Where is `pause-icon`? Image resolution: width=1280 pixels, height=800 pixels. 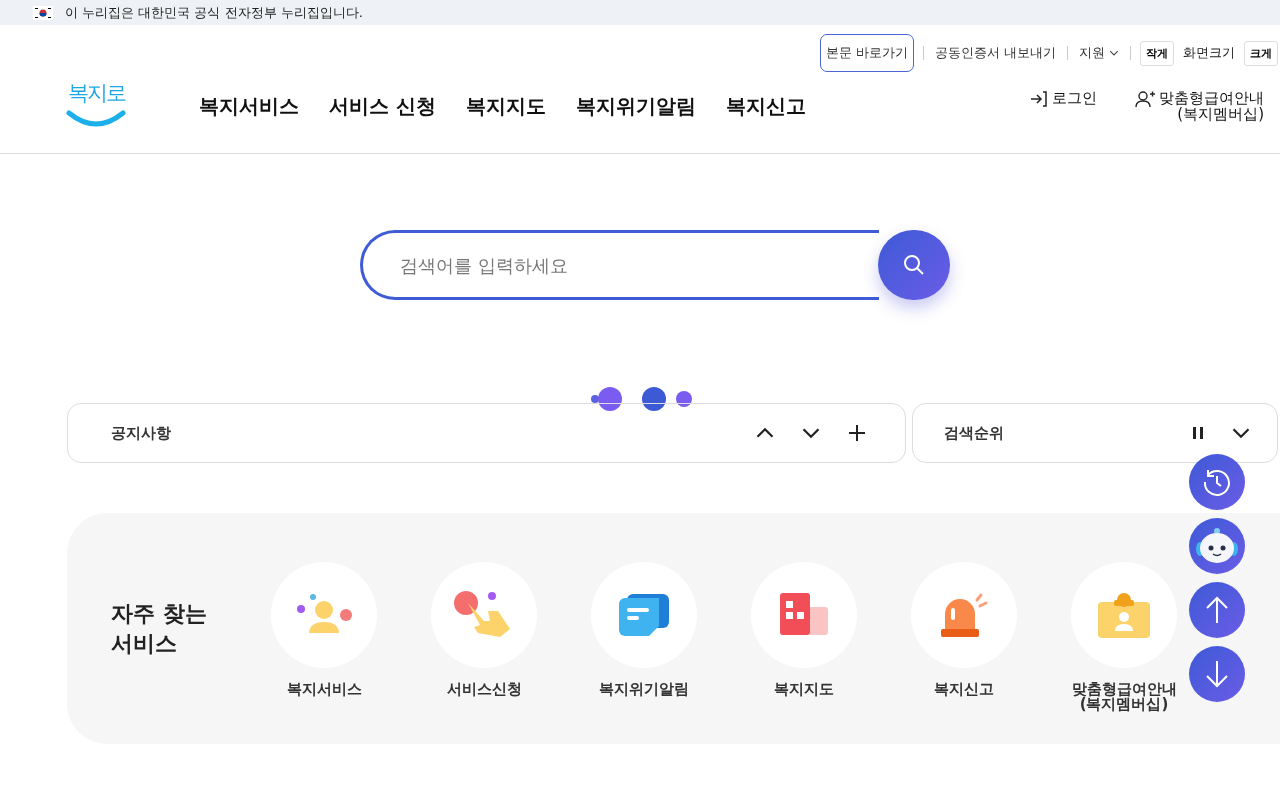
pause-icon is located at coordinates (1198, 433).